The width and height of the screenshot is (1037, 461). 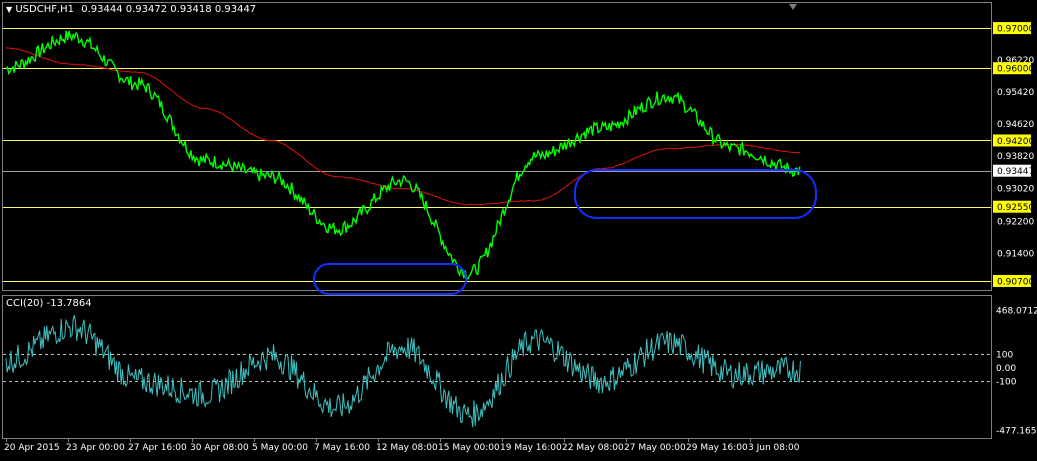 I want to click on price-tick-label: 0.90700, so click(x=1015, y=282).